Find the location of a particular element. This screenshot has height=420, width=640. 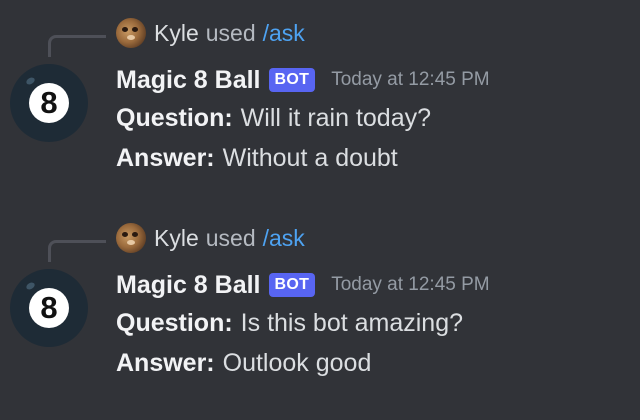

question-line: Question: Will it rain today? is located at coordinates (273, 118).